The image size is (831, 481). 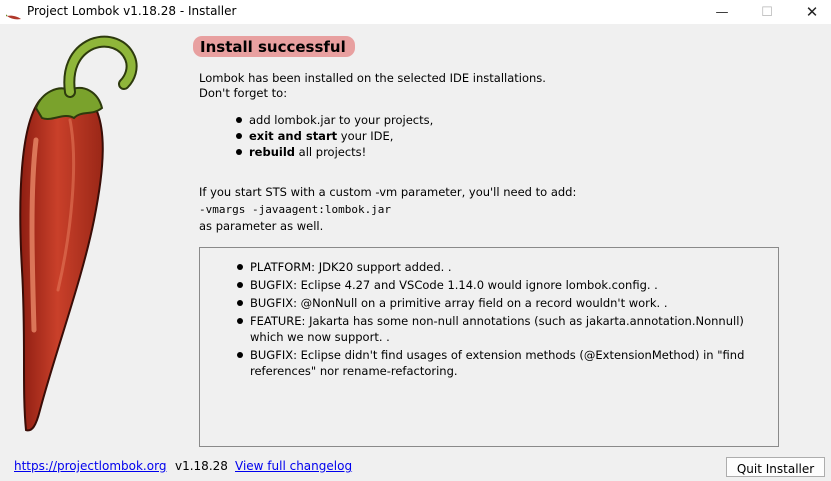 What do you see at coordinates (810, 12) in the screenshot?
I see `close-button: ✕` at bounding box center [810, 12].